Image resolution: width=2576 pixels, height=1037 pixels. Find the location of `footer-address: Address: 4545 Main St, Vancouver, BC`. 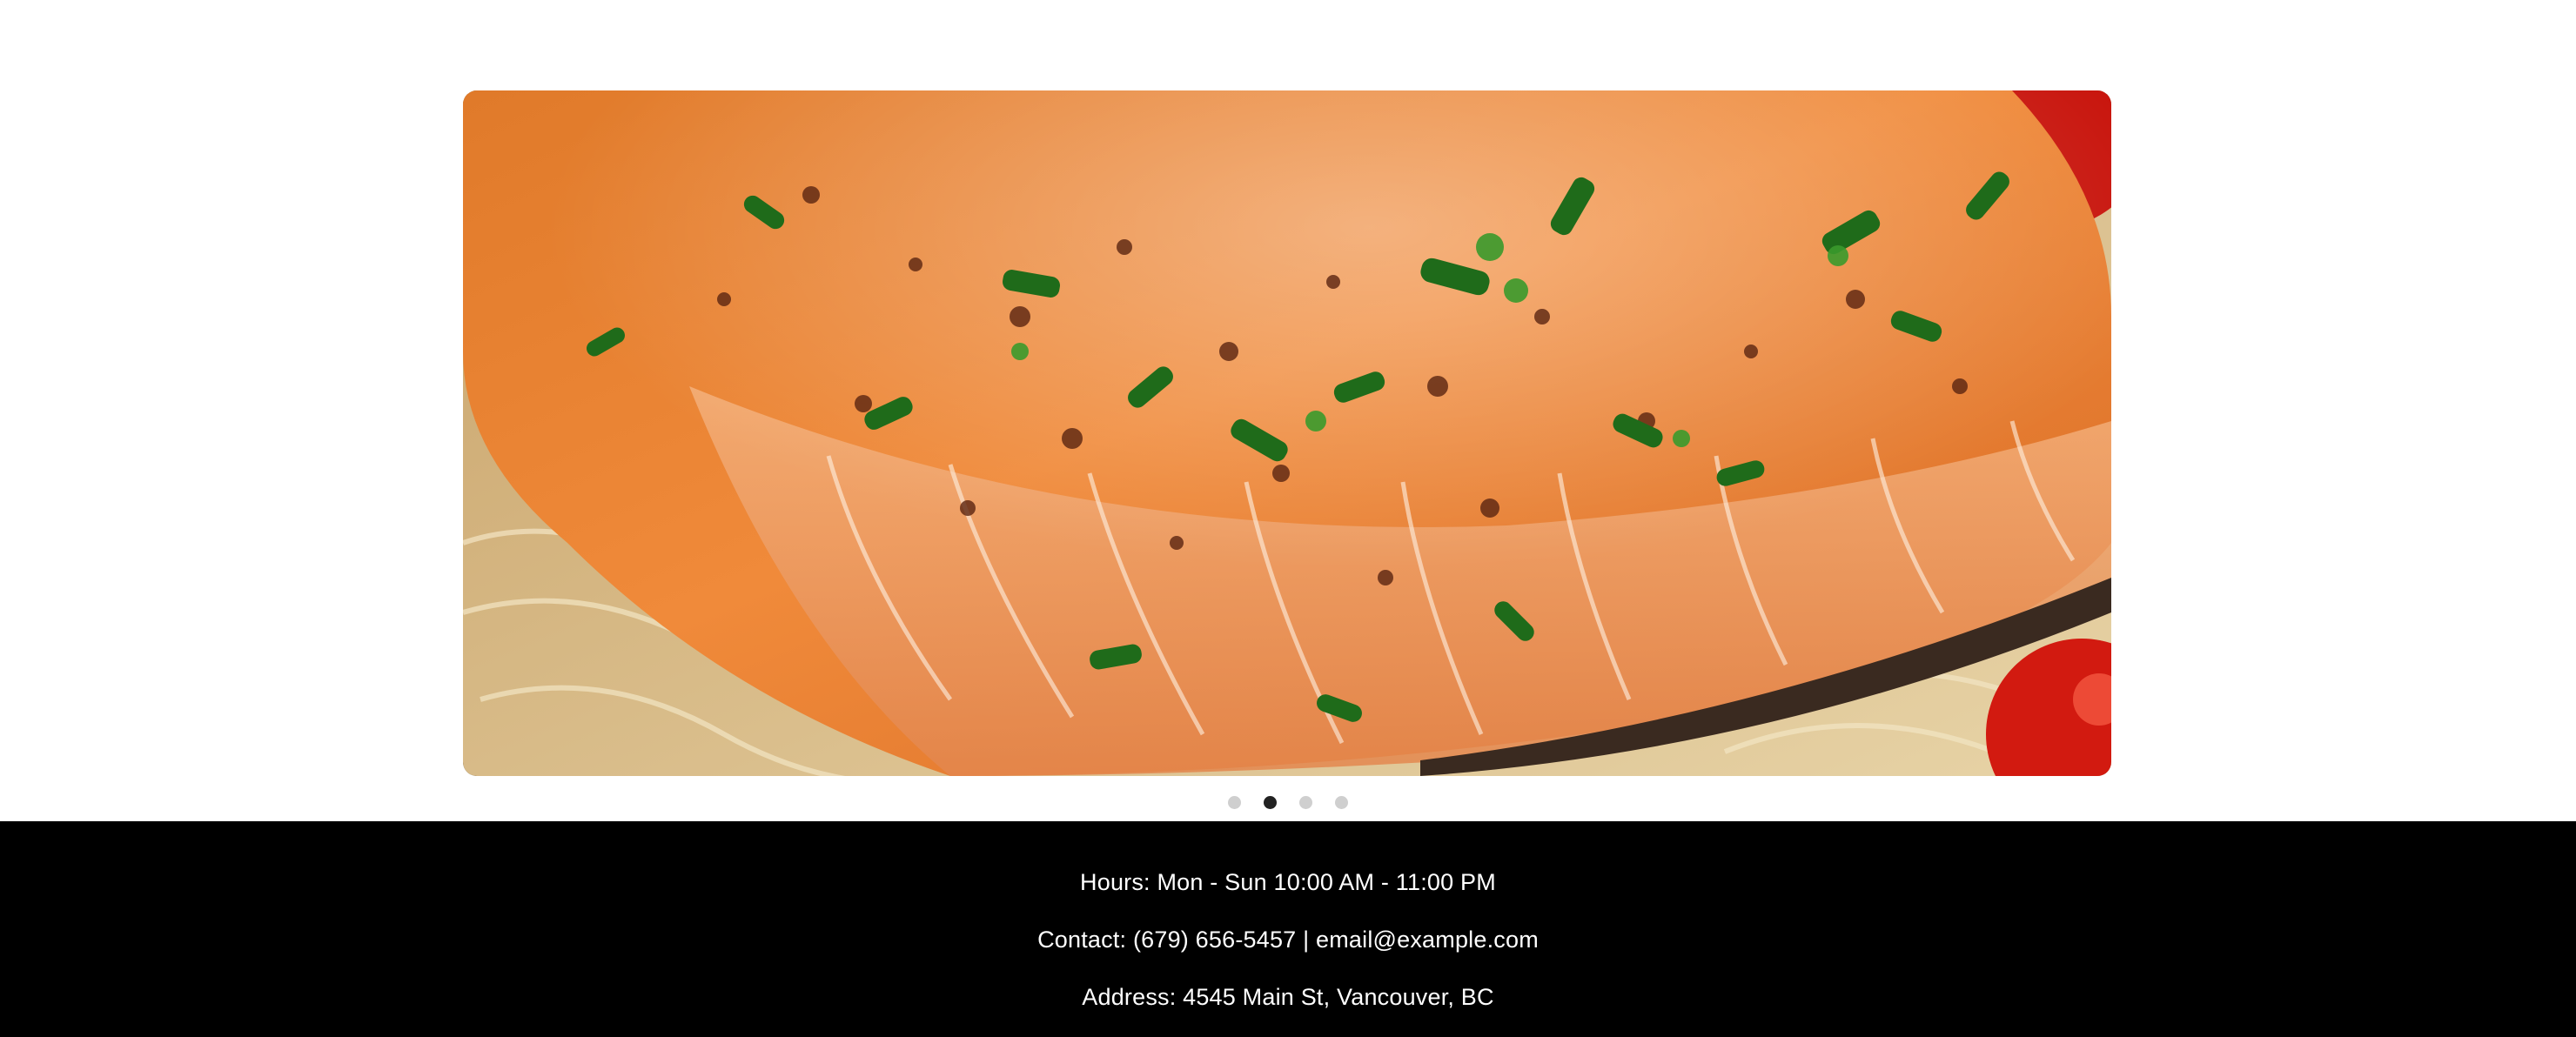

footer-address: Address: 4545 Main St, Vancouver, BC is located at coordinates (1288, 997).